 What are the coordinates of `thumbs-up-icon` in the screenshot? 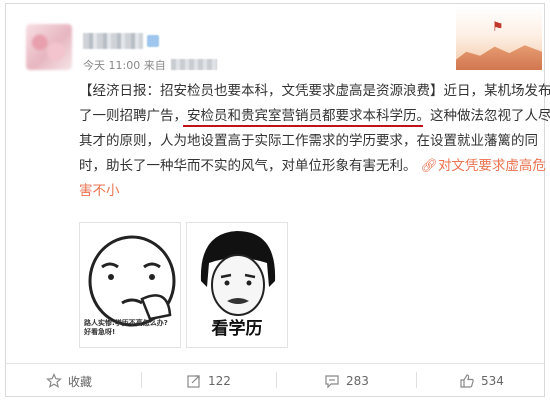 It's located at (467, 381).